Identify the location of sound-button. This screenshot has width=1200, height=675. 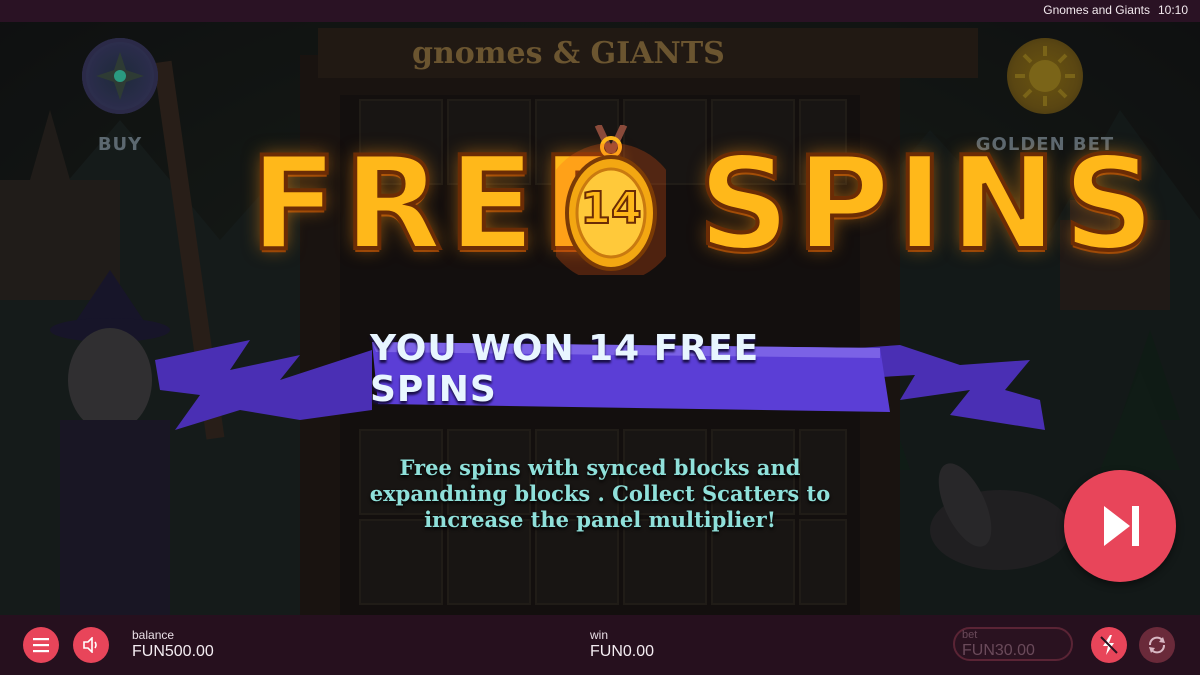
(91, 645).